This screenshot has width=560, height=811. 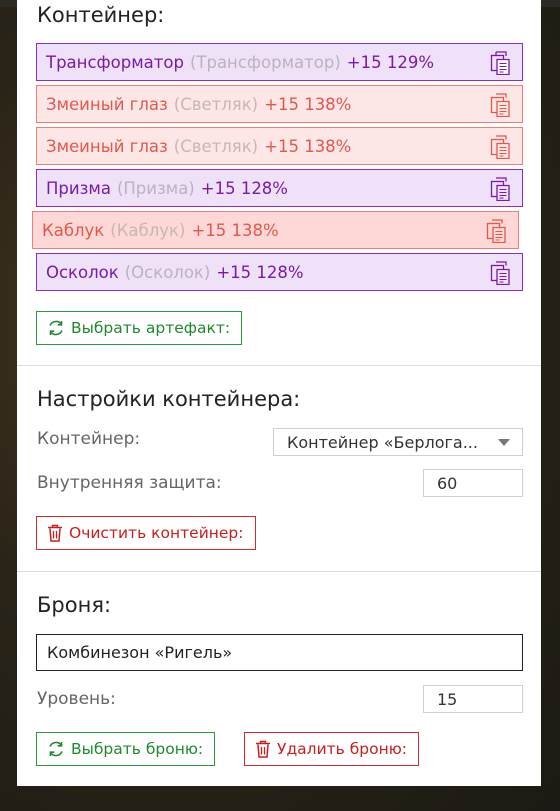 What do you see at coordinates (155, 188) in the screenshot?
I see `artifact-original-name: (Призма)` at bounding box center [155, 188].